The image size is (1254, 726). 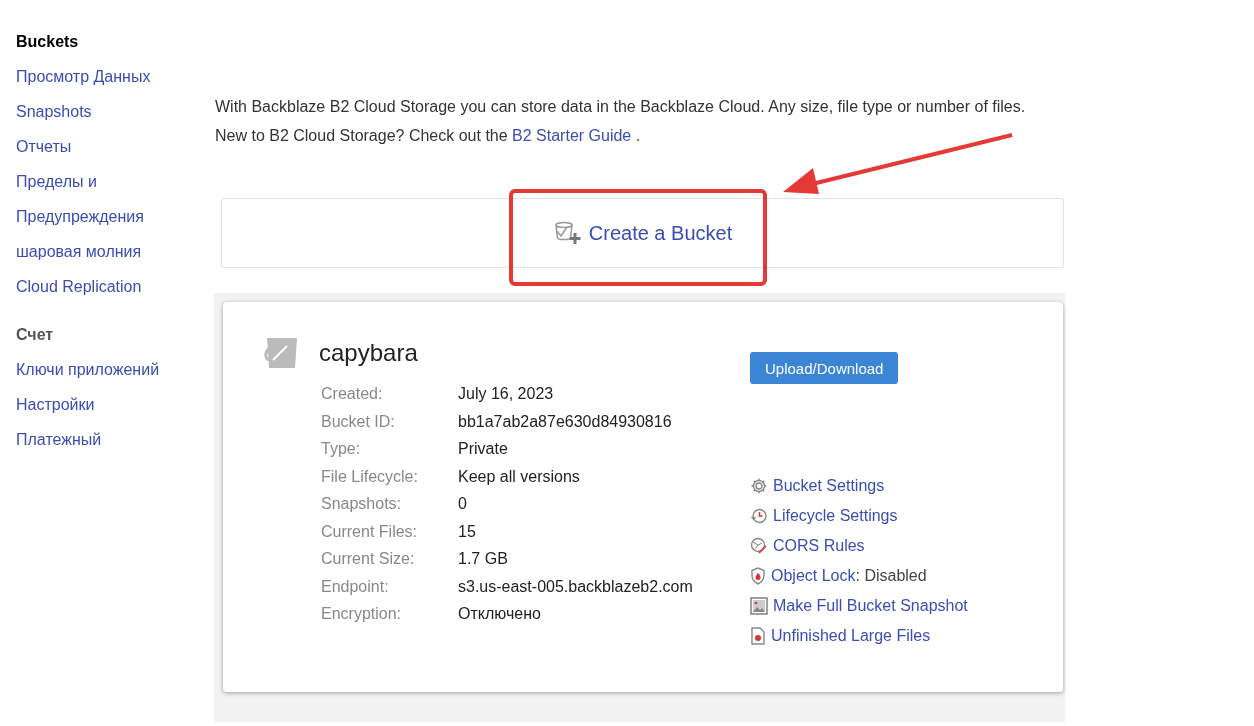 What do you see at coordinates (355, 586) in the screenshot?
I see `detail-label: Endpoint:` at bounding box center [355, 586].